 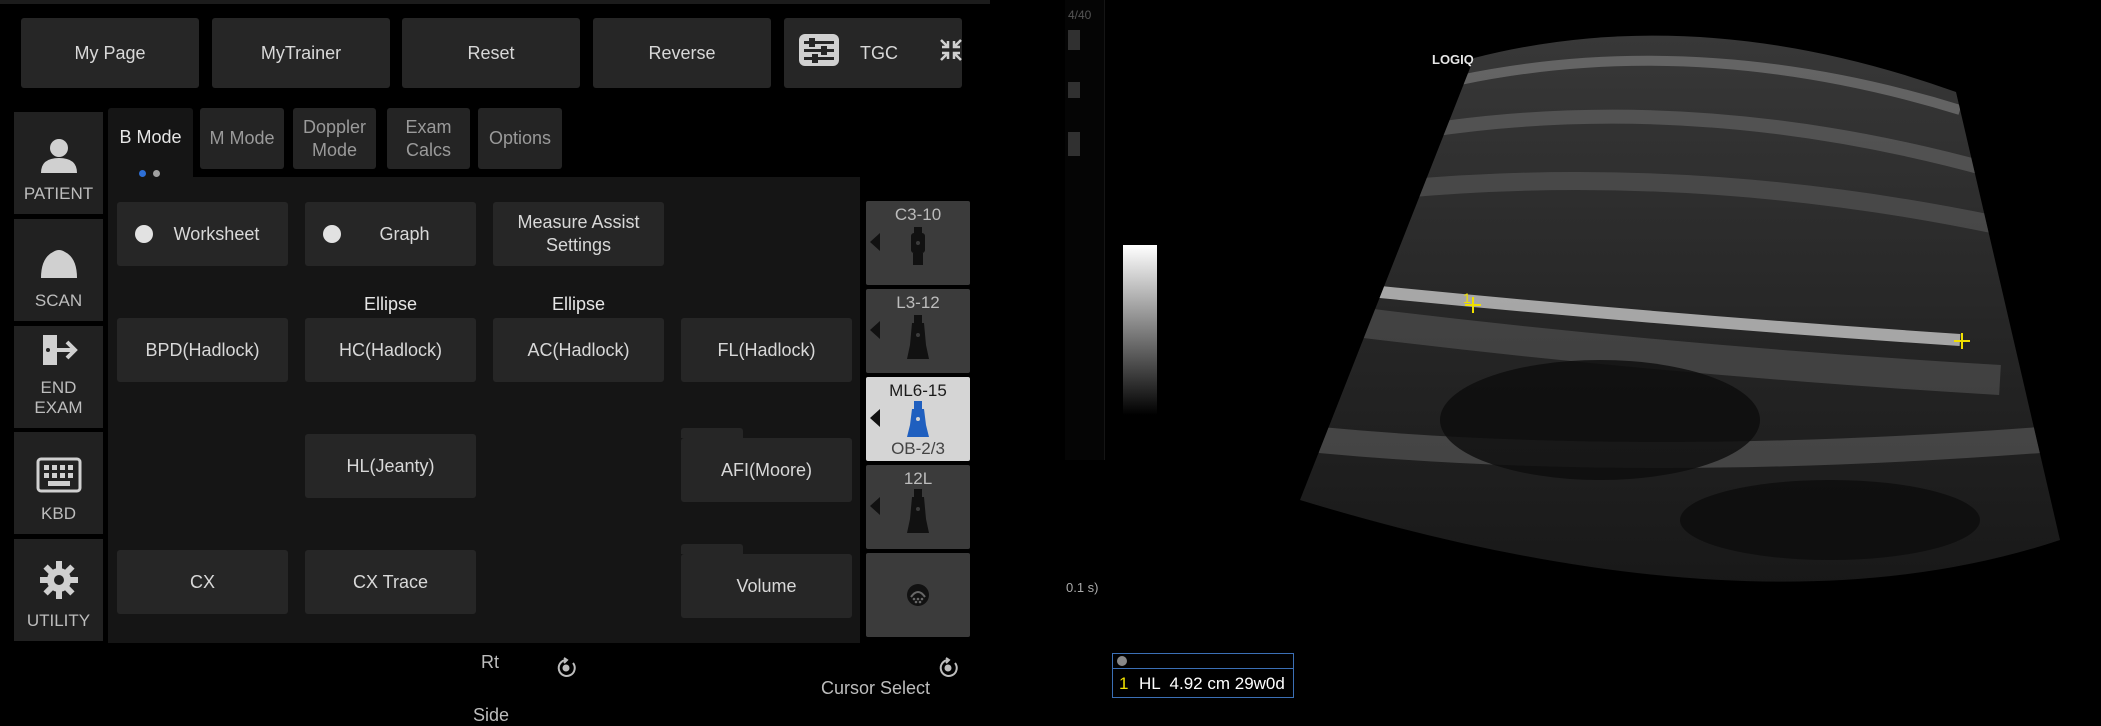 What do you see at coordinates (682, 53) in the screenshot?
I see `reverse-button: Reverse` at bounding box center [682, 53].